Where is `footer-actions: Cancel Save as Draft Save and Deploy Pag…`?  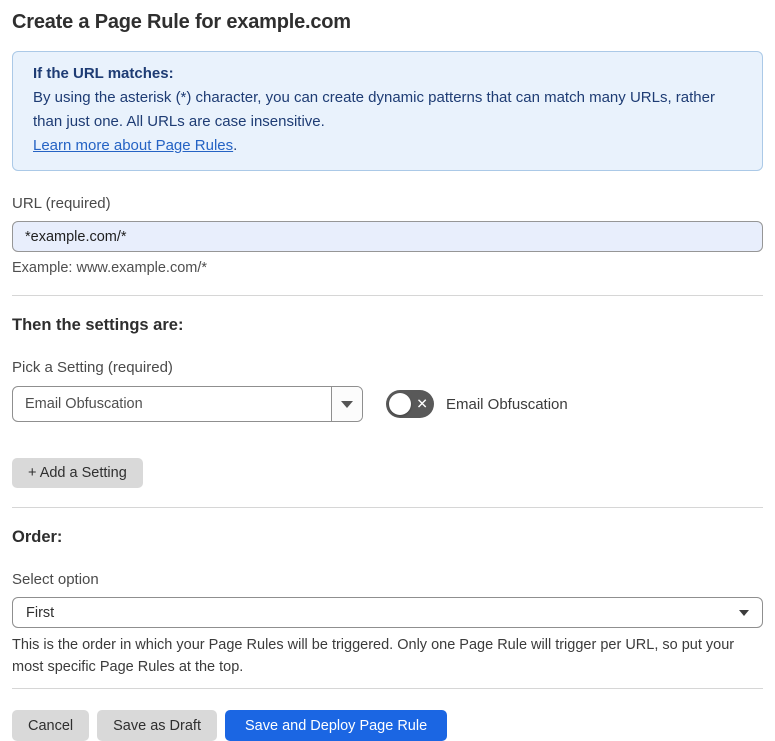 footer-actions: Cancel Save as Draft Save and Deploy Pag… is located at coordinates (387, 725).